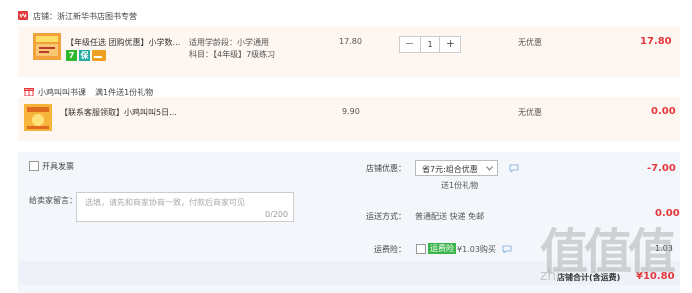  What do you see at coordinates (409, 44) in the screenshot?
I see `decrease-button: −` at bounding box center [409, 44].